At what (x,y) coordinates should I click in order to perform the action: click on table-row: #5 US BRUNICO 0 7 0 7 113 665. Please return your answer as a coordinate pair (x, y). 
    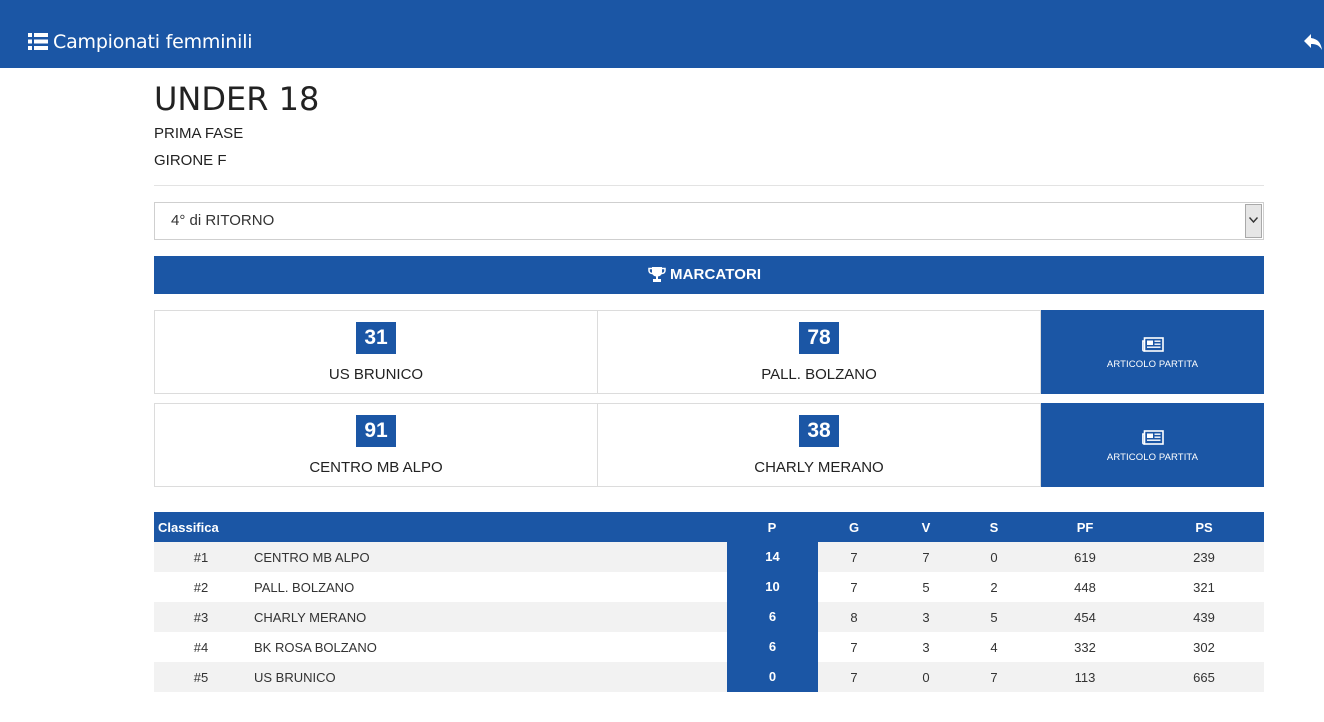
    Looking at the image, I should click on (709, 677).